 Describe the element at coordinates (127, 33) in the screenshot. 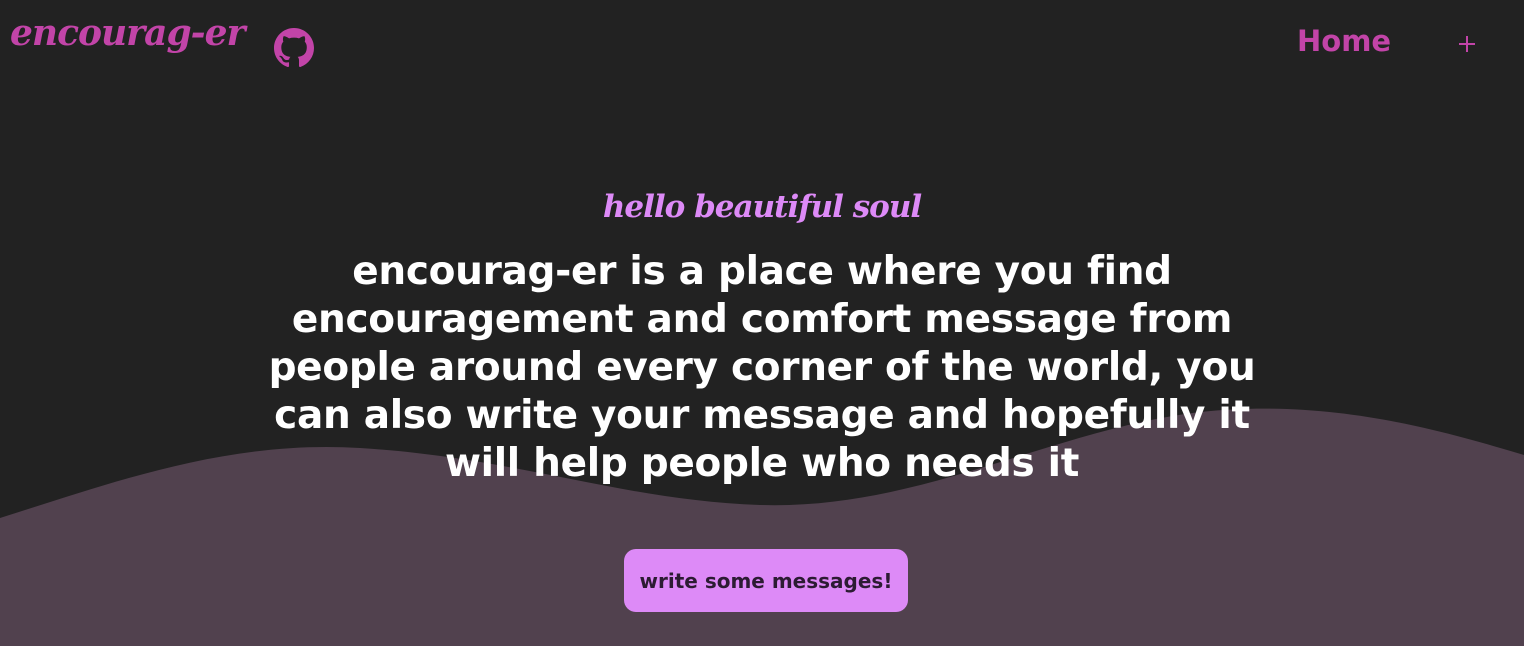

I see `brand-logo: encourag-er` at that location.